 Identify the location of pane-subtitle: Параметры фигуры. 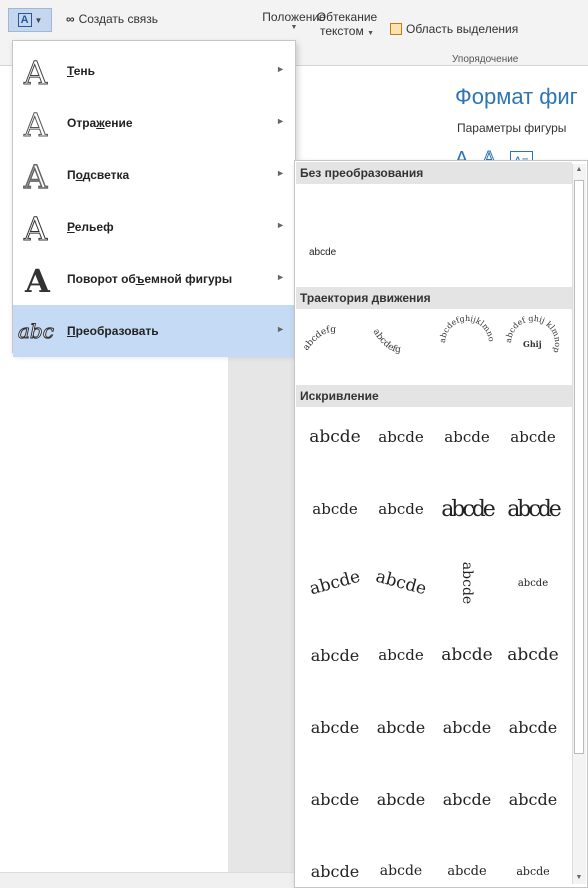
(511, 128).